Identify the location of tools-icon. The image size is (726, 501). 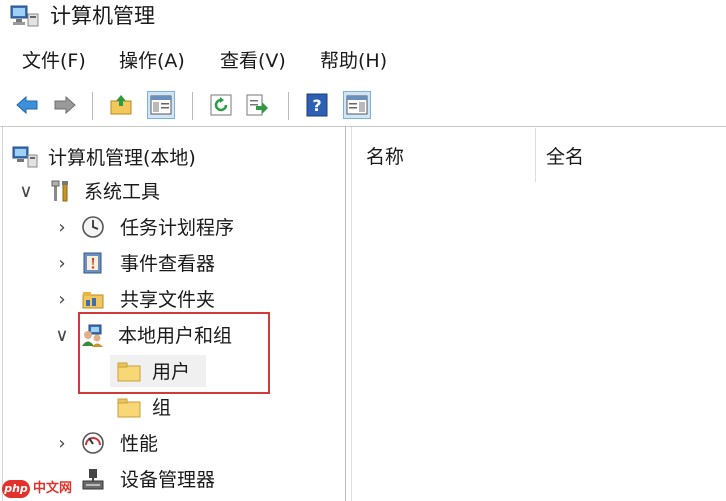
(61, 191).